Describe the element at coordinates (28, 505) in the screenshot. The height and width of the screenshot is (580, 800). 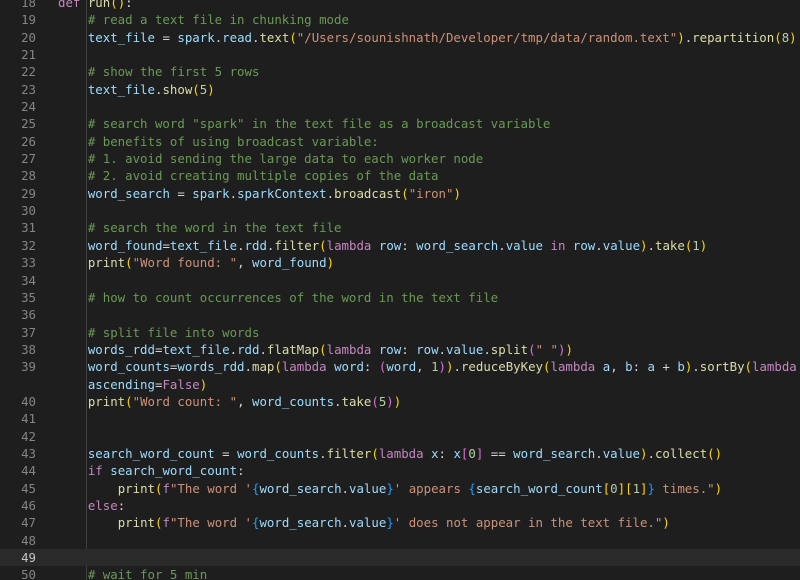
I see `line-number: 46` at that location.